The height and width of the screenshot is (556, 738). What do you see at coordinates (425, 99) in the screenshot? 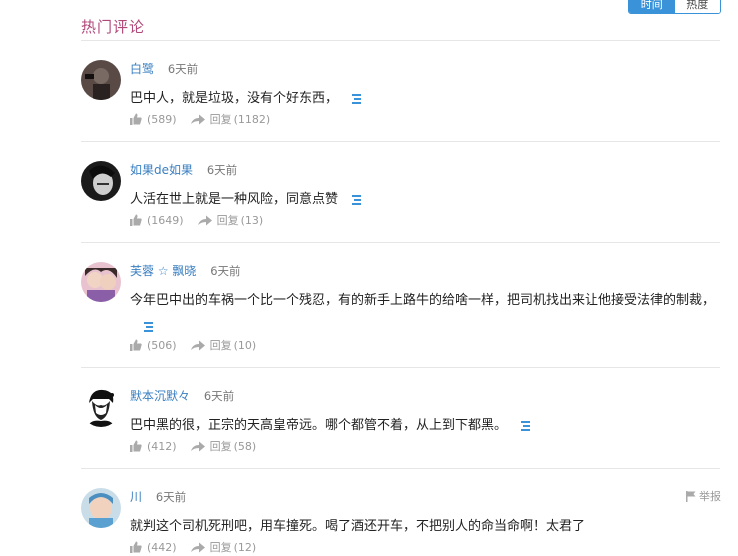
I see `comment-body: 巴中人，就是垃圾，没有个好东西，` at bounding box center [425, 99].